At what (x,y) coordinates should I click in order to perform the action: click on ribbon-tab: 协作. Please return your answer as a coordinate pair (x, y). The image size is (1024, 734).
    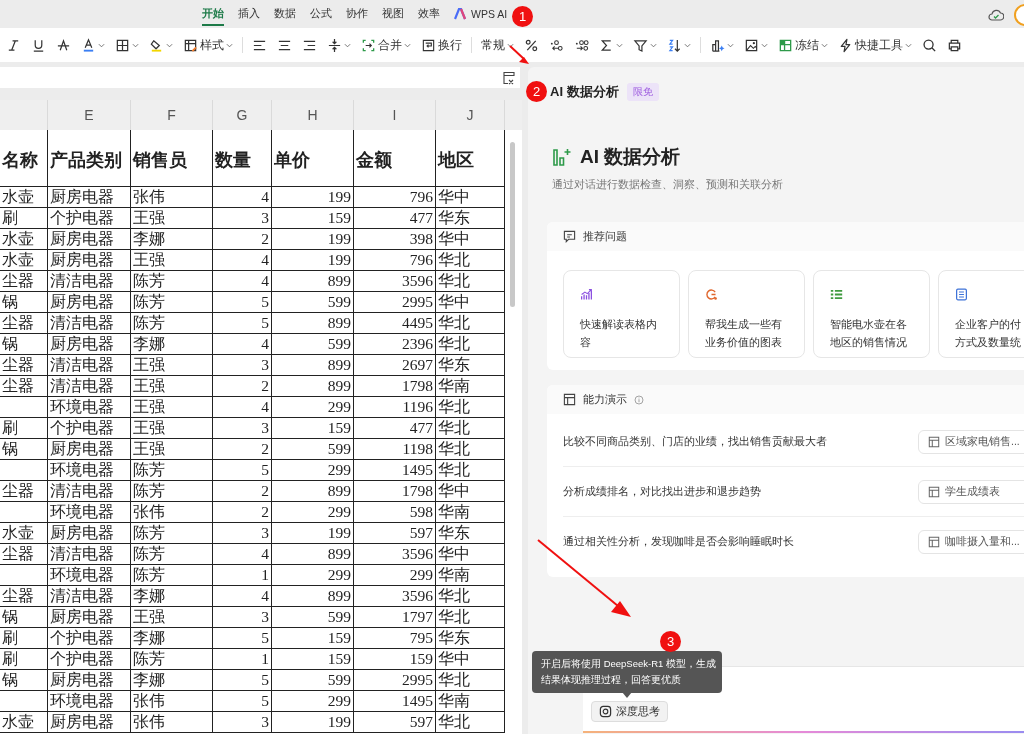
    Looking at the image, I should click on (357, 14).